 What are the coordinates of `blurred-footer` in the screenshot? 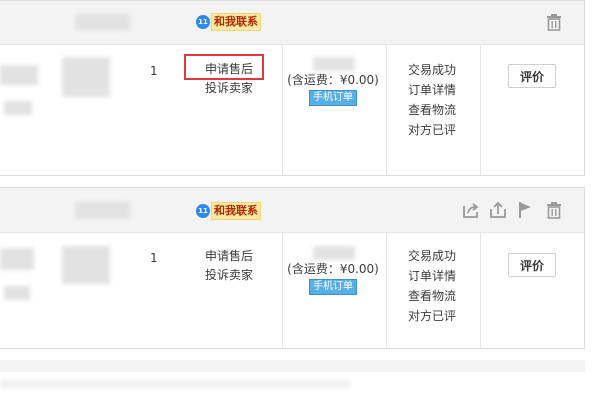 It's located at (175, 384).